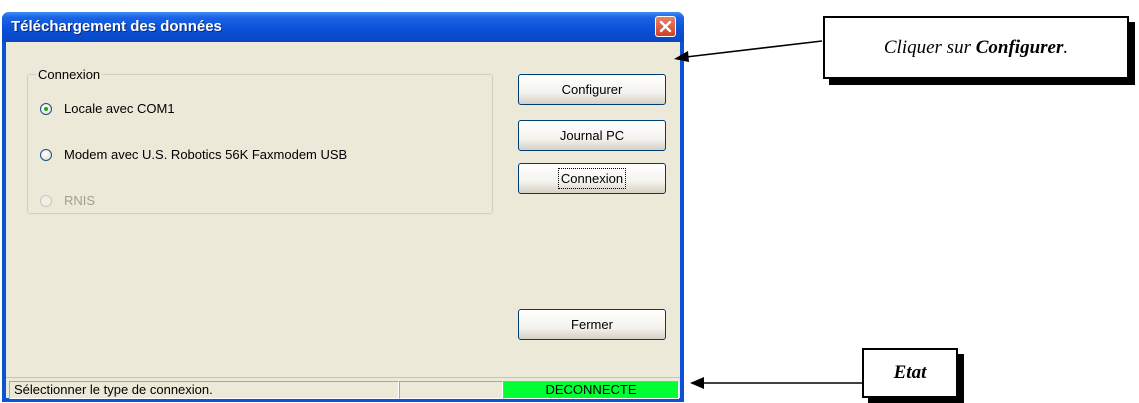 Image resolution: width=1139 pixels, height=403 pixels. Describe the element at coordinates (768, 214) in the screenshot. I see `annotation-arrows` at that location.